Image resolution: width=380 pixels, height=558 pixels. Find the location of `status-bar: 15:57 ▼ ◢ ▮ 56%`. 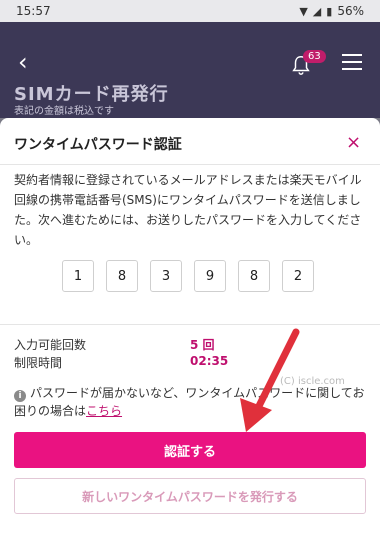

status-bar: 15:57 ▼ ◢ ▮ 56% is located at coordinates (190, 11).